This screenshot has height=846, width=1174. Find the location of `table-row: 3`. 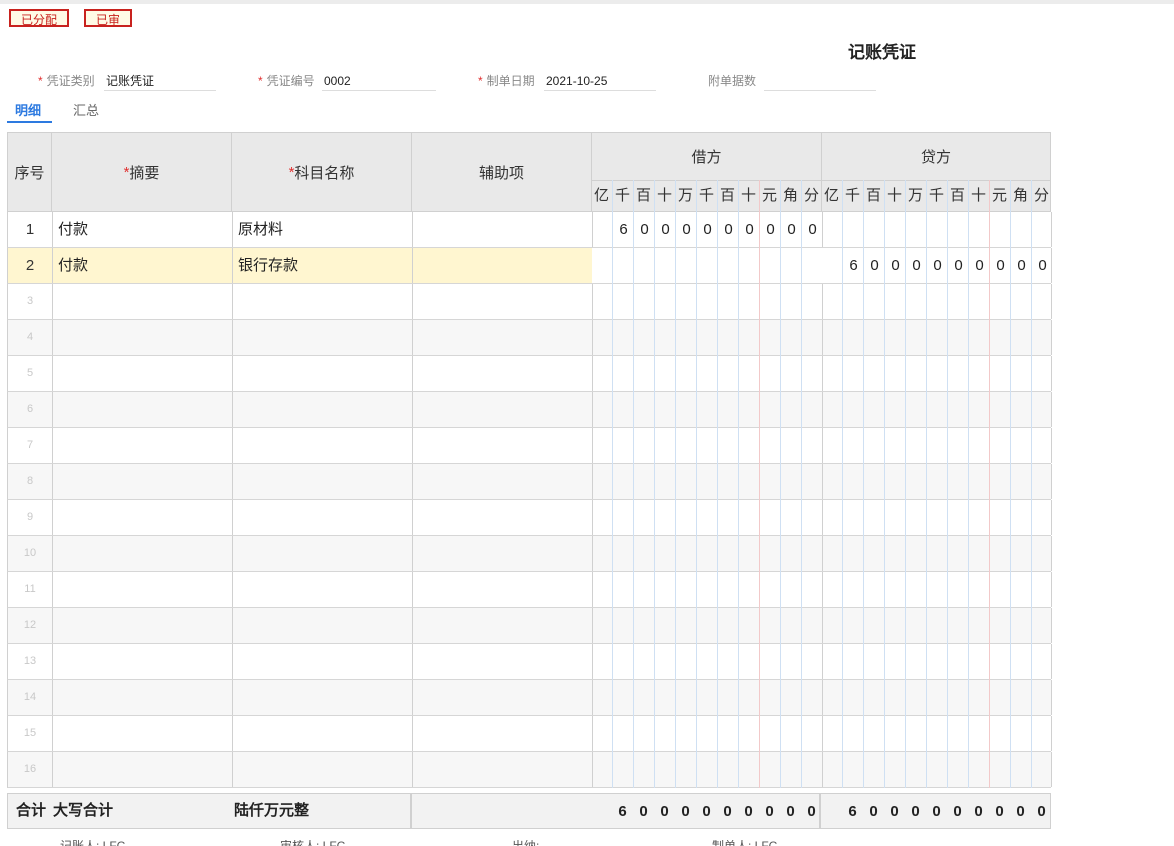

table-row: 3 is located at coordinates (529, 302).